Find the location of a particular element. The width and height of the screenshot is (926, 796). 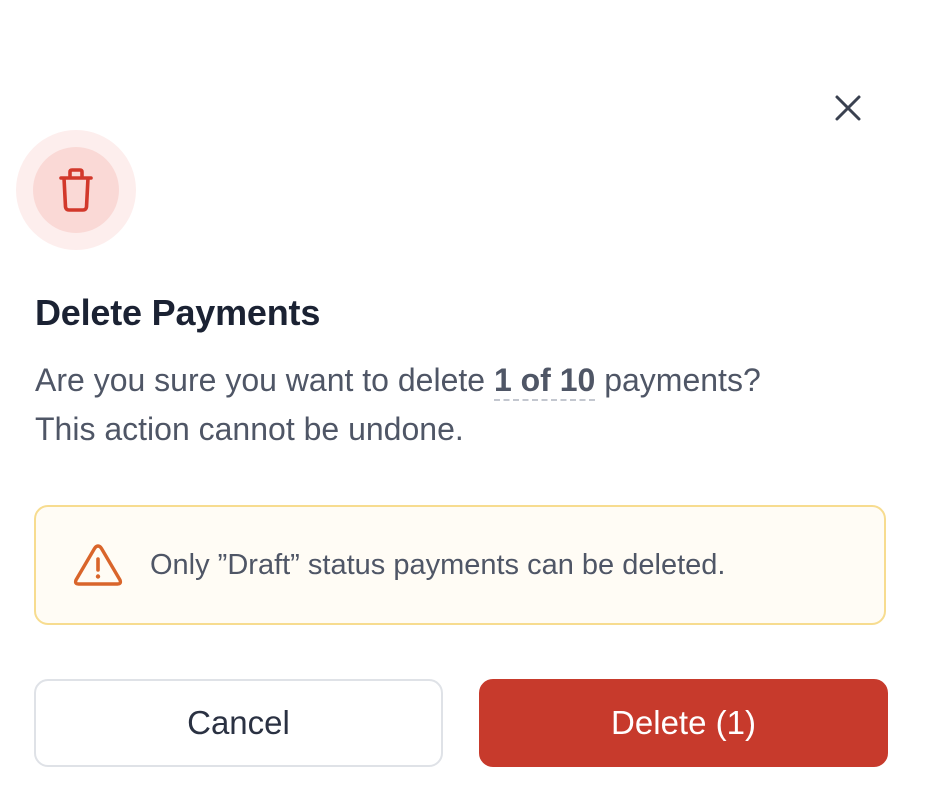

close-button is located at coordinates (848, 108).